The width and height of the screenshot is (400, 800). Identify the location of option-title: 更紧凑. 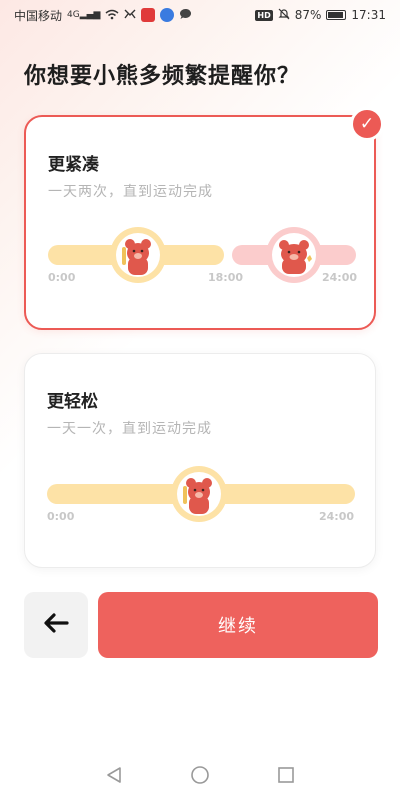
(73, 165).